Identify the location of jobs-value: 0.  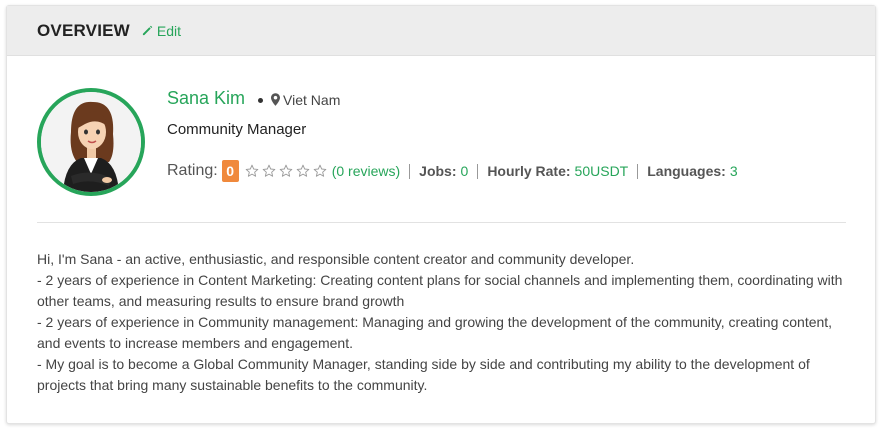
(464, 171).